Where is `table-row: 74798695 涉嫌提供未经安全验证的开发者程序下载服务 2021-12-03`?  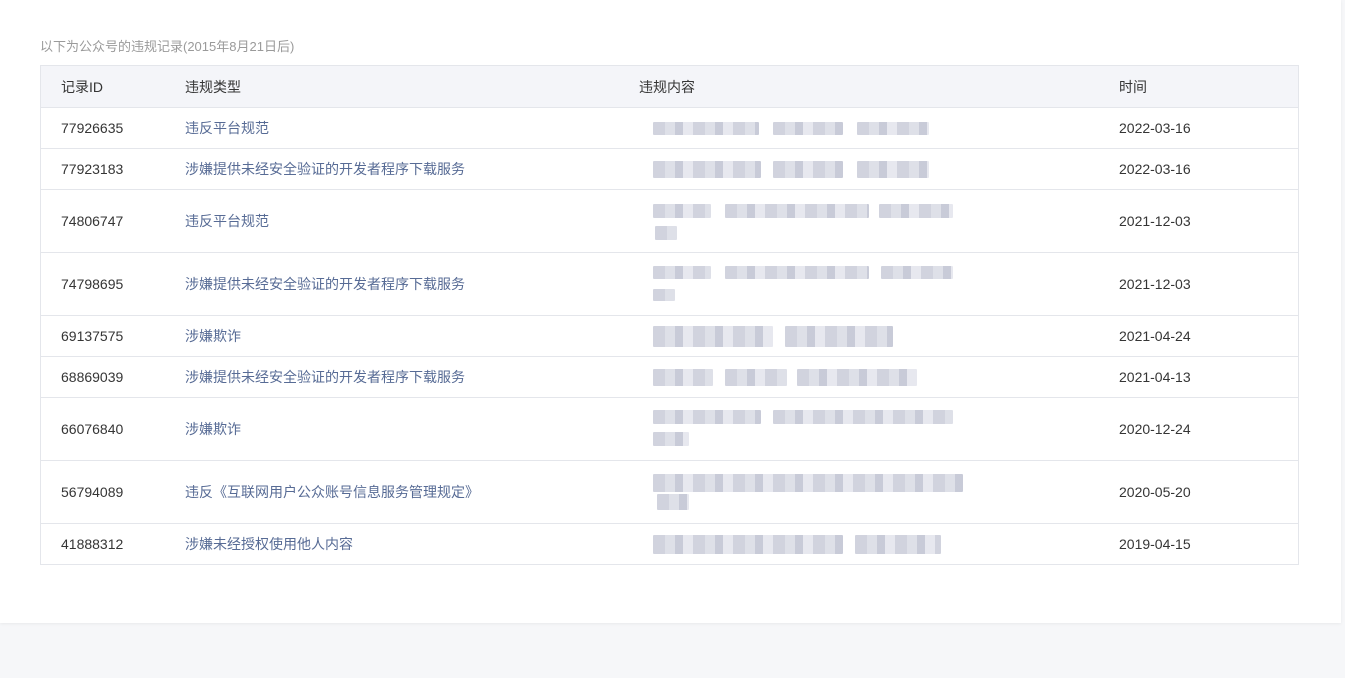
table-row: 74798695 涉嫌提供未经安全验证的开发者程序下载服务 2021-12-03 is located at coordinates (669, 283).